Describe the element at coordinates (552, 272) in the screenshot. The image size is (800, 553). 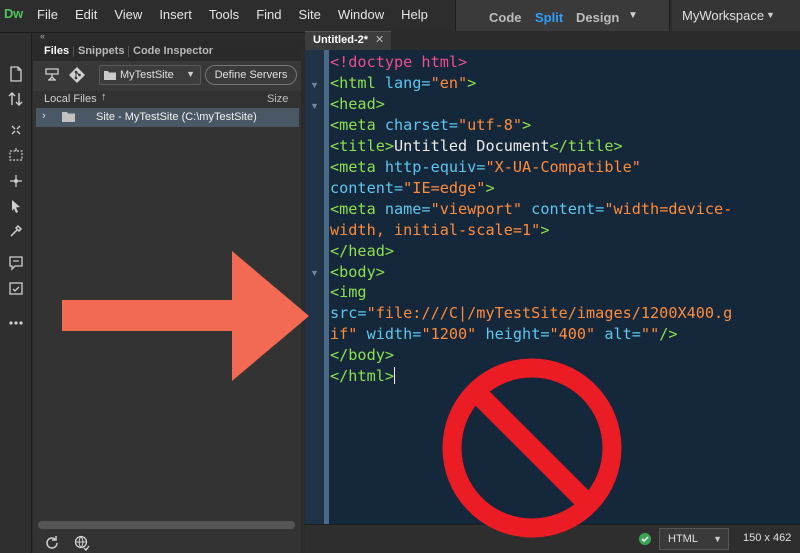
I see `code-line: <body>` at that location.